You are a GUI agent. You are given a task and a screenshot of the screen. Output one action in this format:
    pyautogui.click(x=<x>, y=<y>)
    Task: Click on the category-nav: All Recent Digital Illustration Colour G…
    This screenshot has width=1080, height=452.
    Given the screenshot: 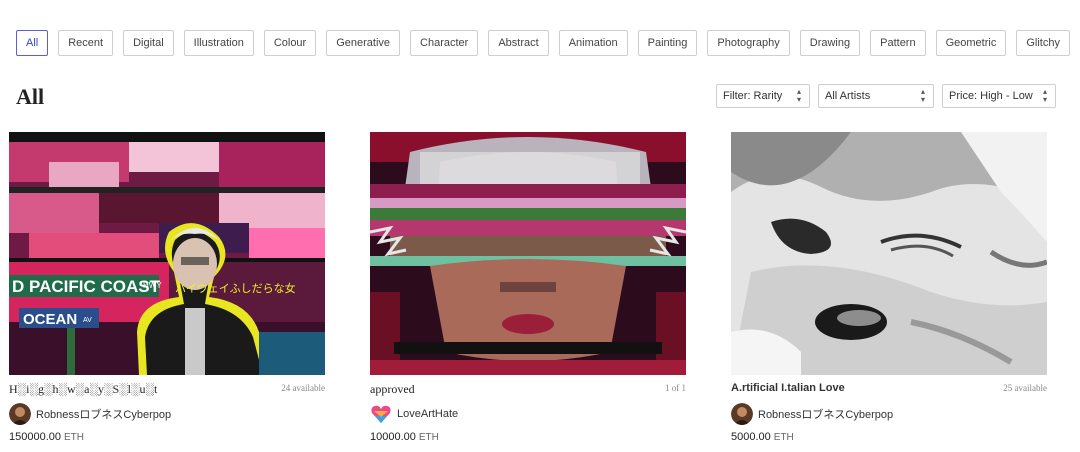 What is the action you would take?
    pyautogui.click(x=548, y=43)
    